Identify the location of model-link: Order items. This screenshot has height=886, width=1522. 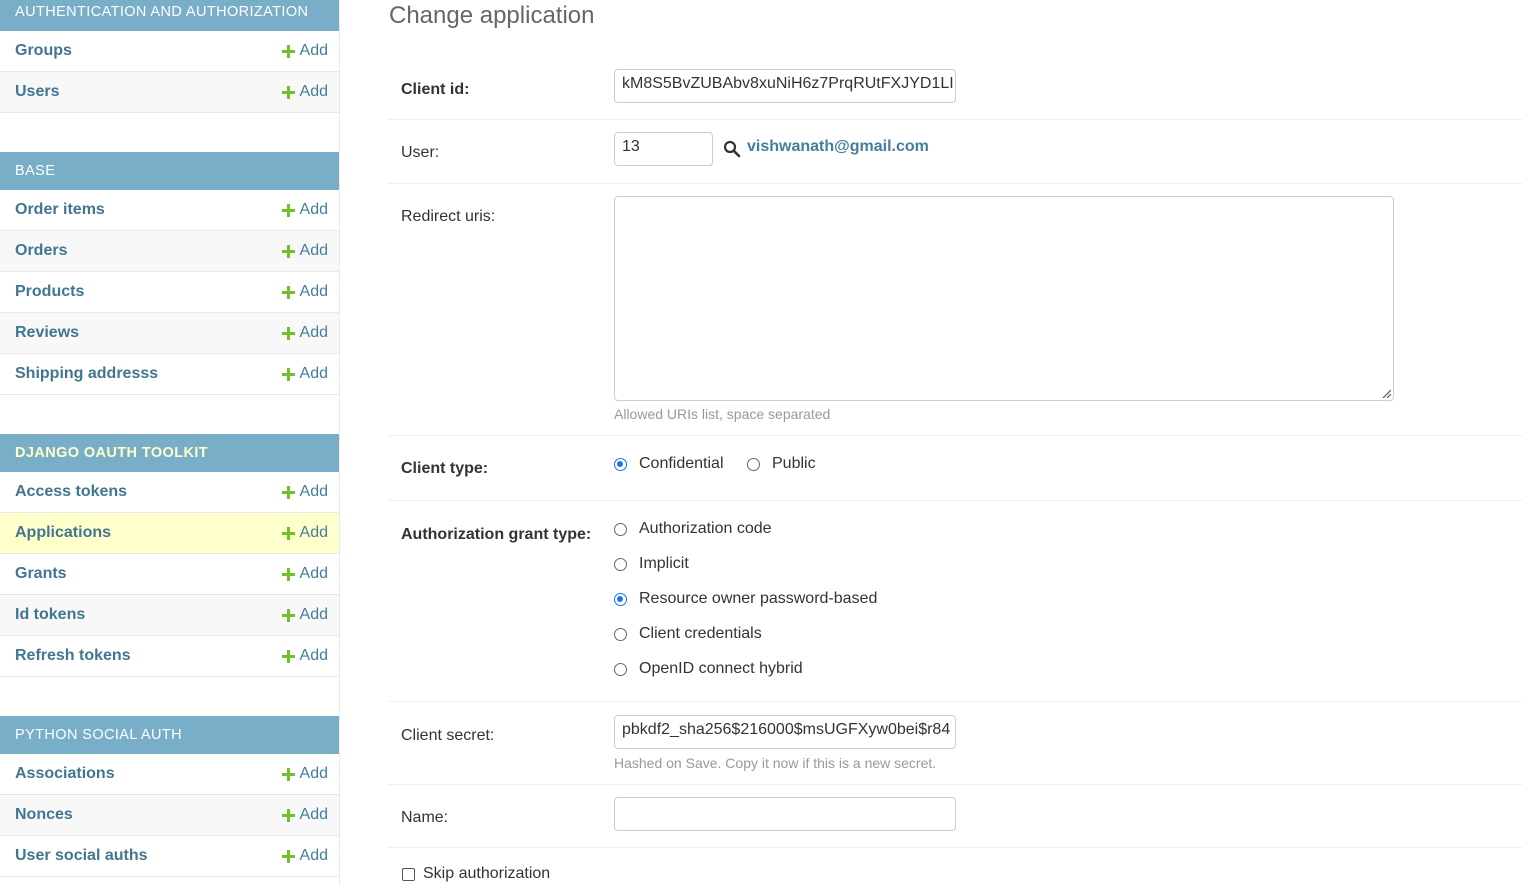
(60, 210).